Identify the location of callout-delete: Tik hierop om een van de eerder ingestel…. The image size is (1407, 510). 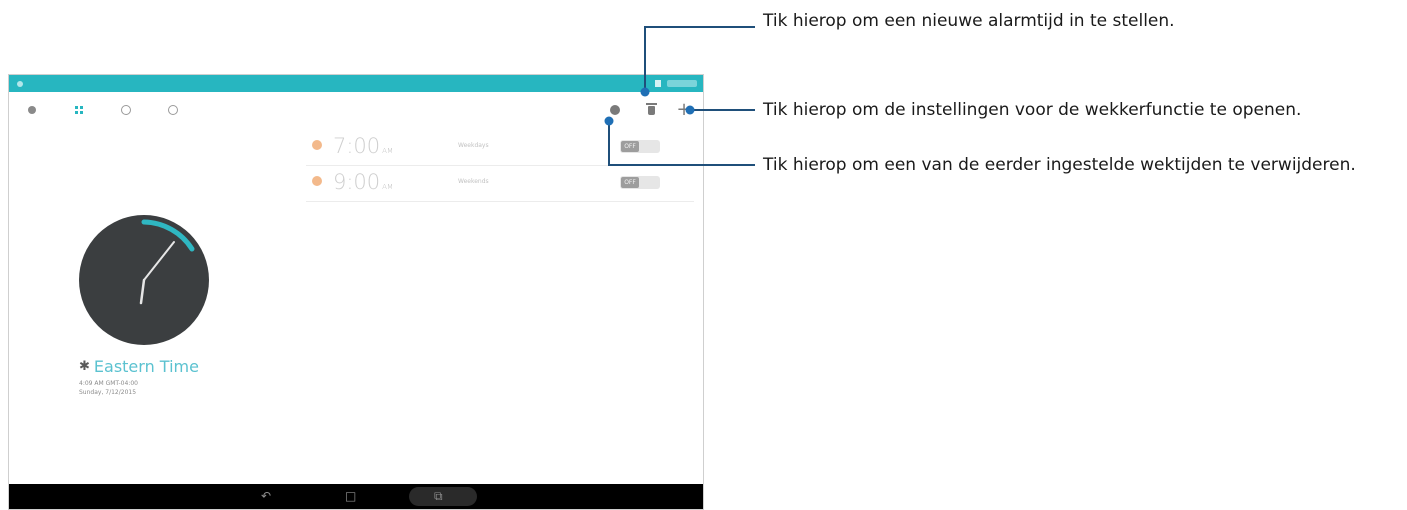
(1059, 165).